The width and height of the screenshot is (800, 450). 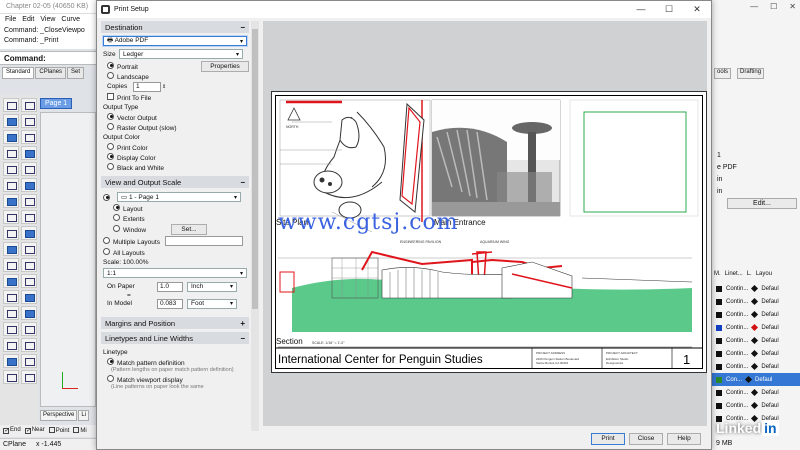 What do you see at coordinates (697, 9) in the screenshot?
I see `close-icon: ✕` at bounding box center [697, 9].